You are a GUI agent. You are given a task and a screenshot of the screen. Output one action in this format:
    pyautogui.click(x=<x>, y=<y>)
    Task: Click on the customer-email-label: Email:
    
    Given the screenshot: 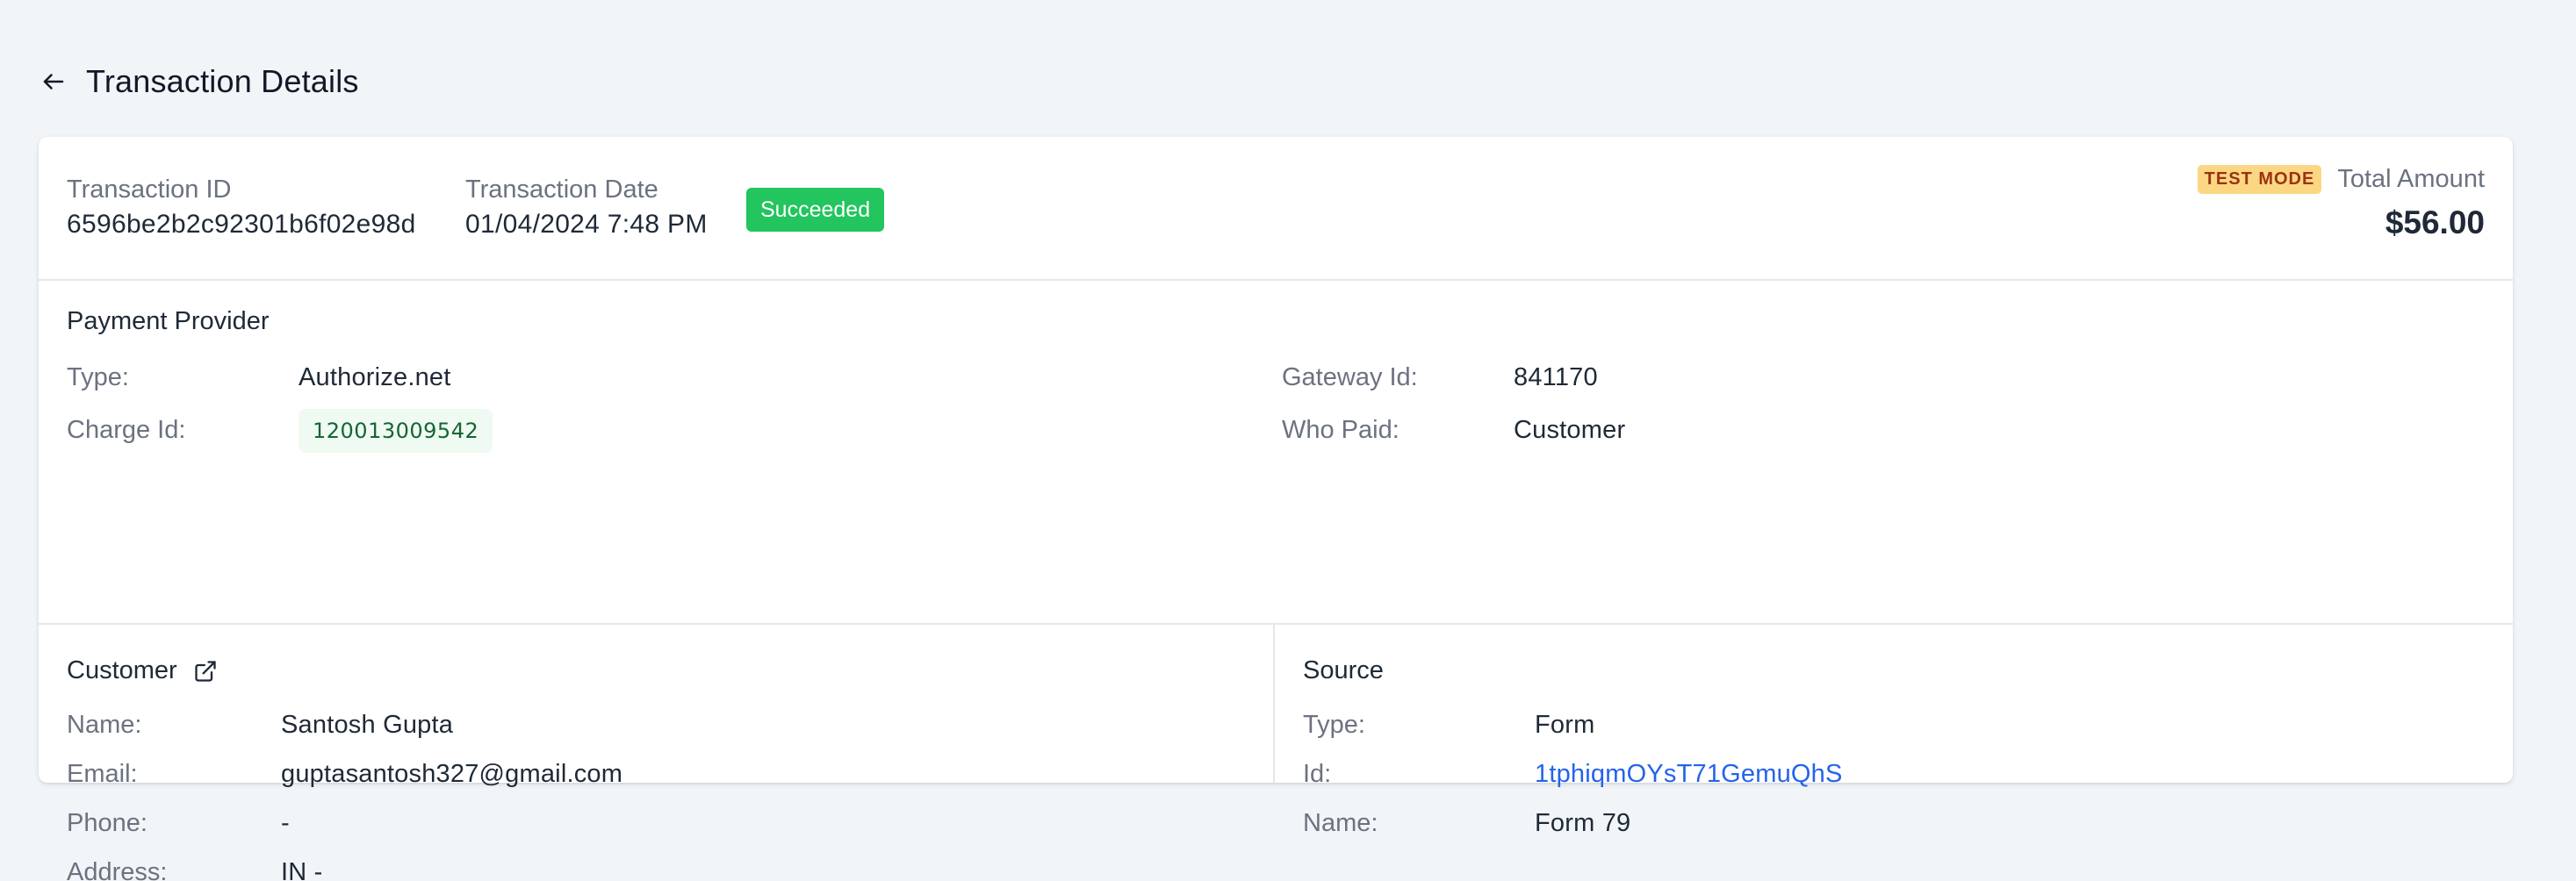 What is the action you would take?
    pyautogui.click(x=102, y=774)
    